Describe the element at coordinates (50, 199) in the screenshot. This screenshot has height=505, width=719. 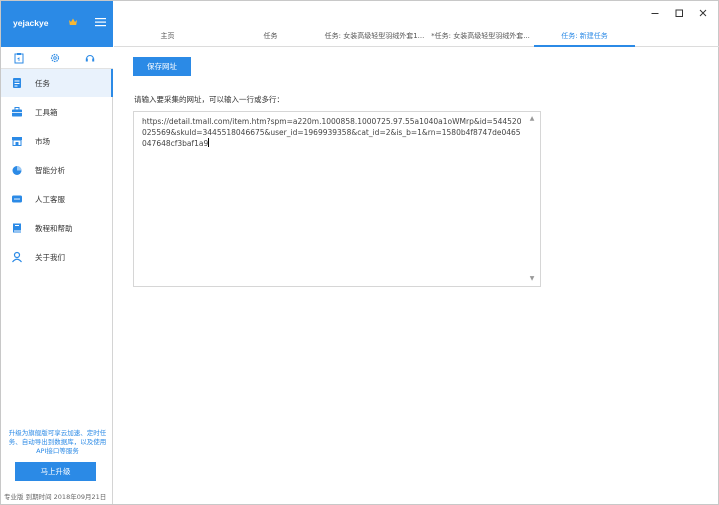
I see `sidebar-item-label: 人工客服` at that location.